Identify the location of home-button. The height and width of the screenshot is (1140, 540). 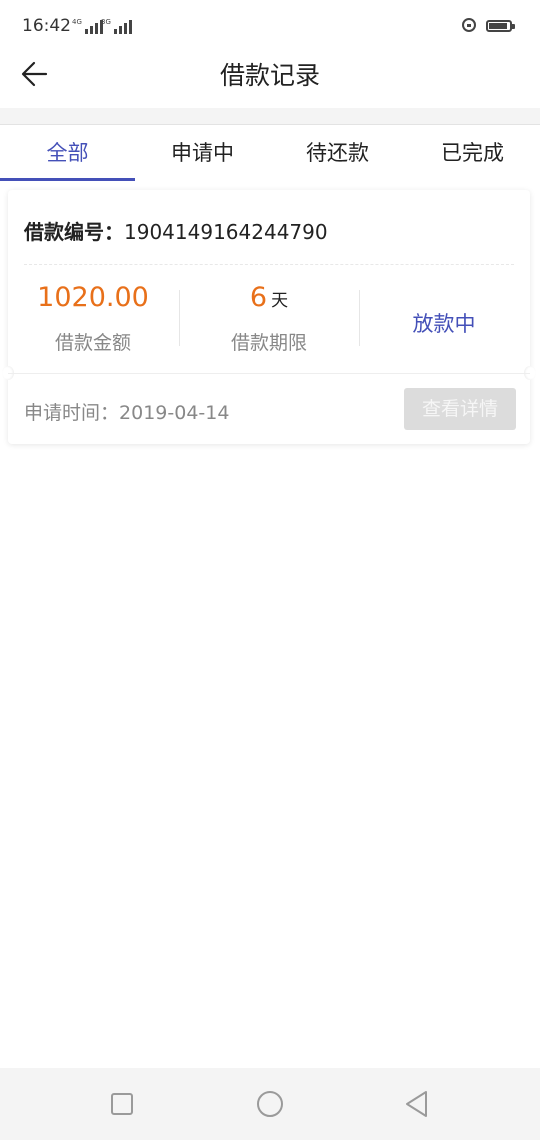
(270, 1104).